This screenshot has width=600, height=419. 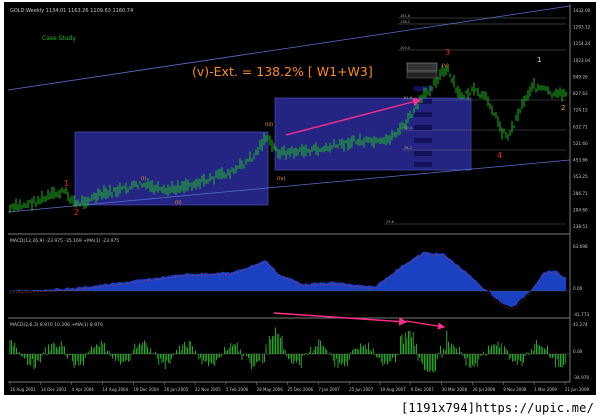 What do you see at coordinates (83, 389) in the screenshot?
I see `time-tick-label: 4 Apr 2004` at bounding box center [83, 389].